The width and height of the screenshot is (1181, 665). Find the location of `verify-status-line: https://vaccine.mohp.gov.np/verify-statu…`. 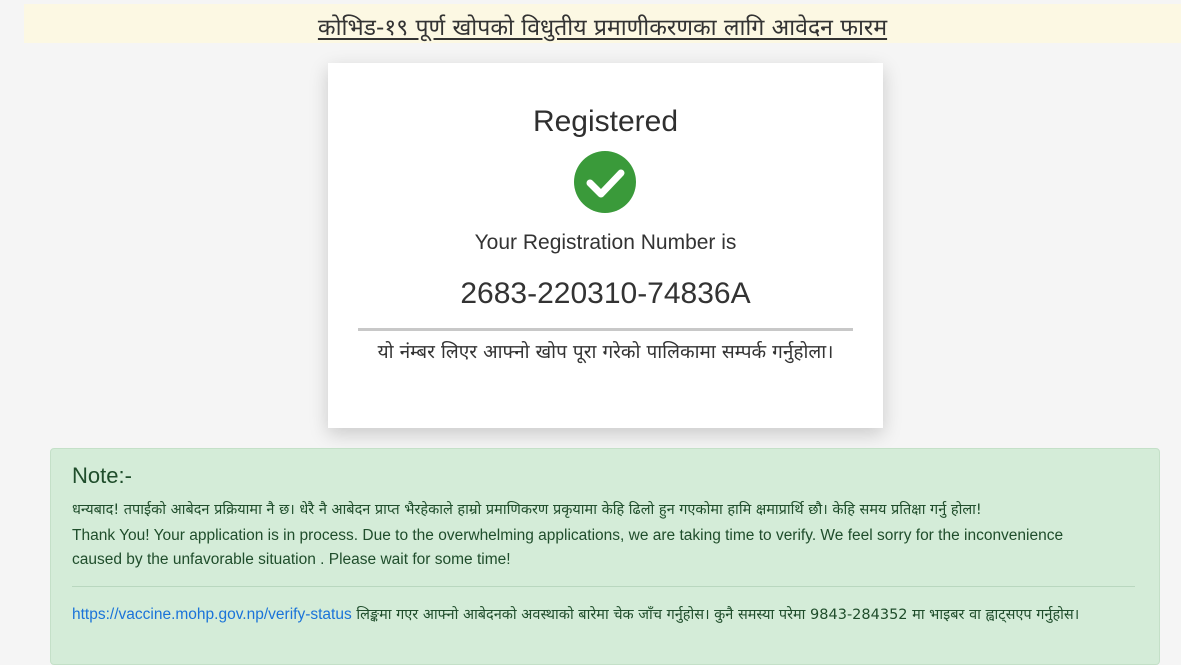

verify-status-line: https://vaccine.mohp.gov.np/verify-statu… is located at coordinates (607, 615).